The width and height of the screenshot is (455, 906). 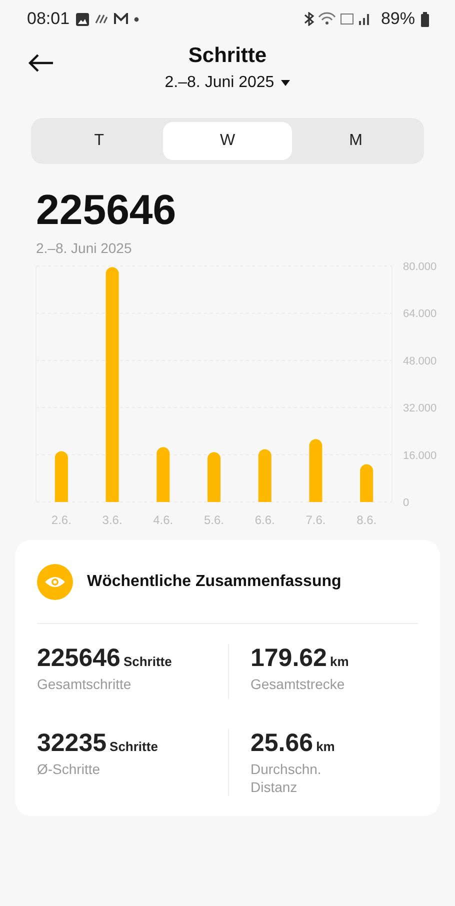 What do you see at coordinates (112, 519) in the screenshot?
I see `axis-label: 3.6.` at bounding box center [112, 519].